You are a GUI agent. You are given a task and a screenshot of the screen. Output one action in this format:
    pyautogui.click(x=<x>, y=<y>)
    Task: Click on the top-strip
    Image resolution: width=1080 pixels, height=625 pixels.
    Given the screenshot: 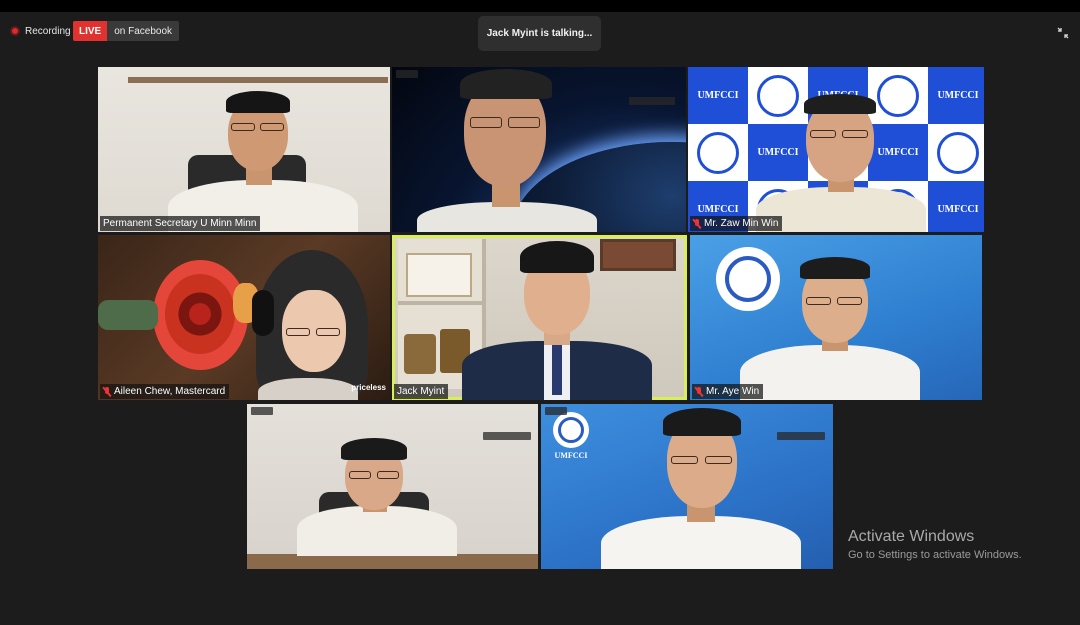 What is the action you would take?
    pyautogui.click(x=540, y=6)
    